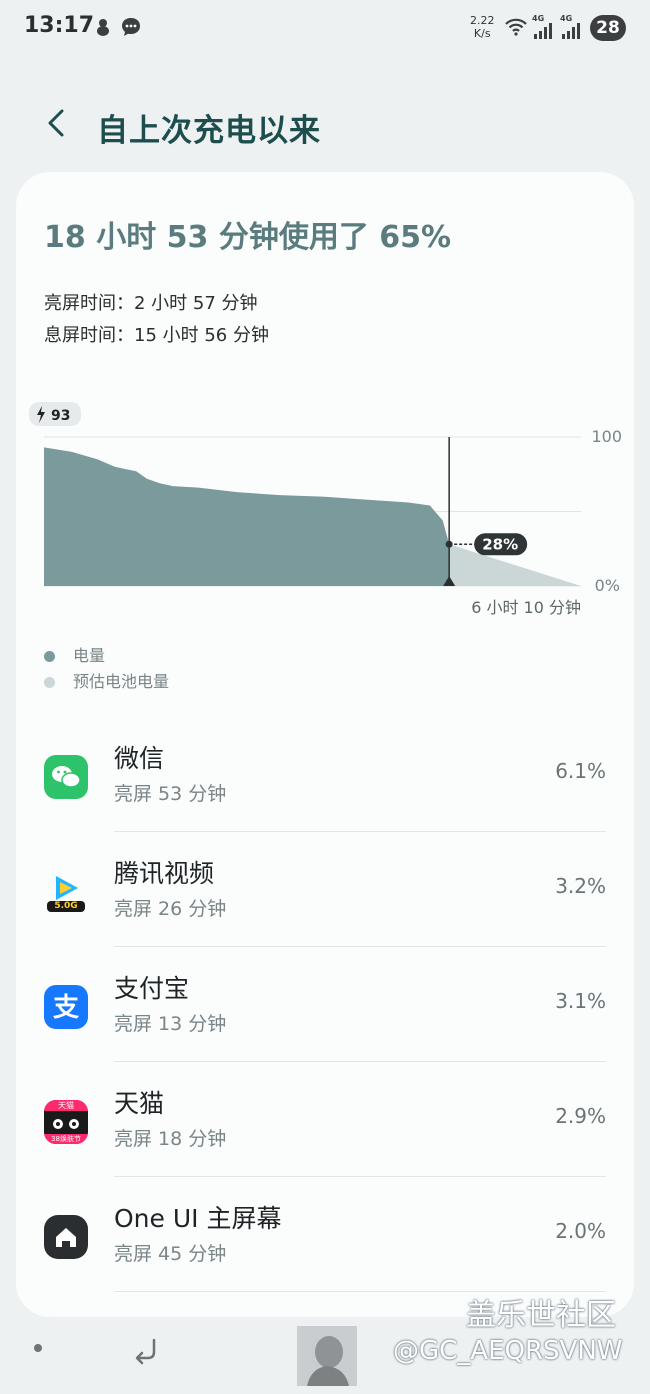  I want to click on app-row-one-ui-home: One UI 主屏幕 亮屏 45 分钟 2.0%, so click(325, 1234).